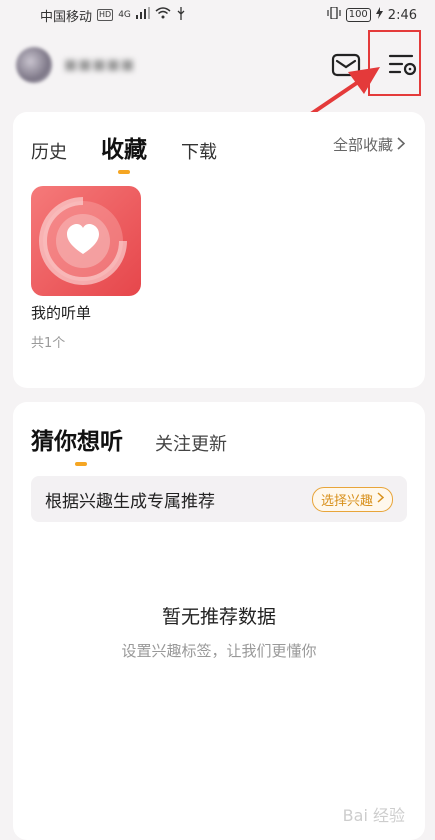  What do you see at coordinates (99, 65) in the screenshot?
I see `username: ■■■■■` at bounding box center [99, 65].